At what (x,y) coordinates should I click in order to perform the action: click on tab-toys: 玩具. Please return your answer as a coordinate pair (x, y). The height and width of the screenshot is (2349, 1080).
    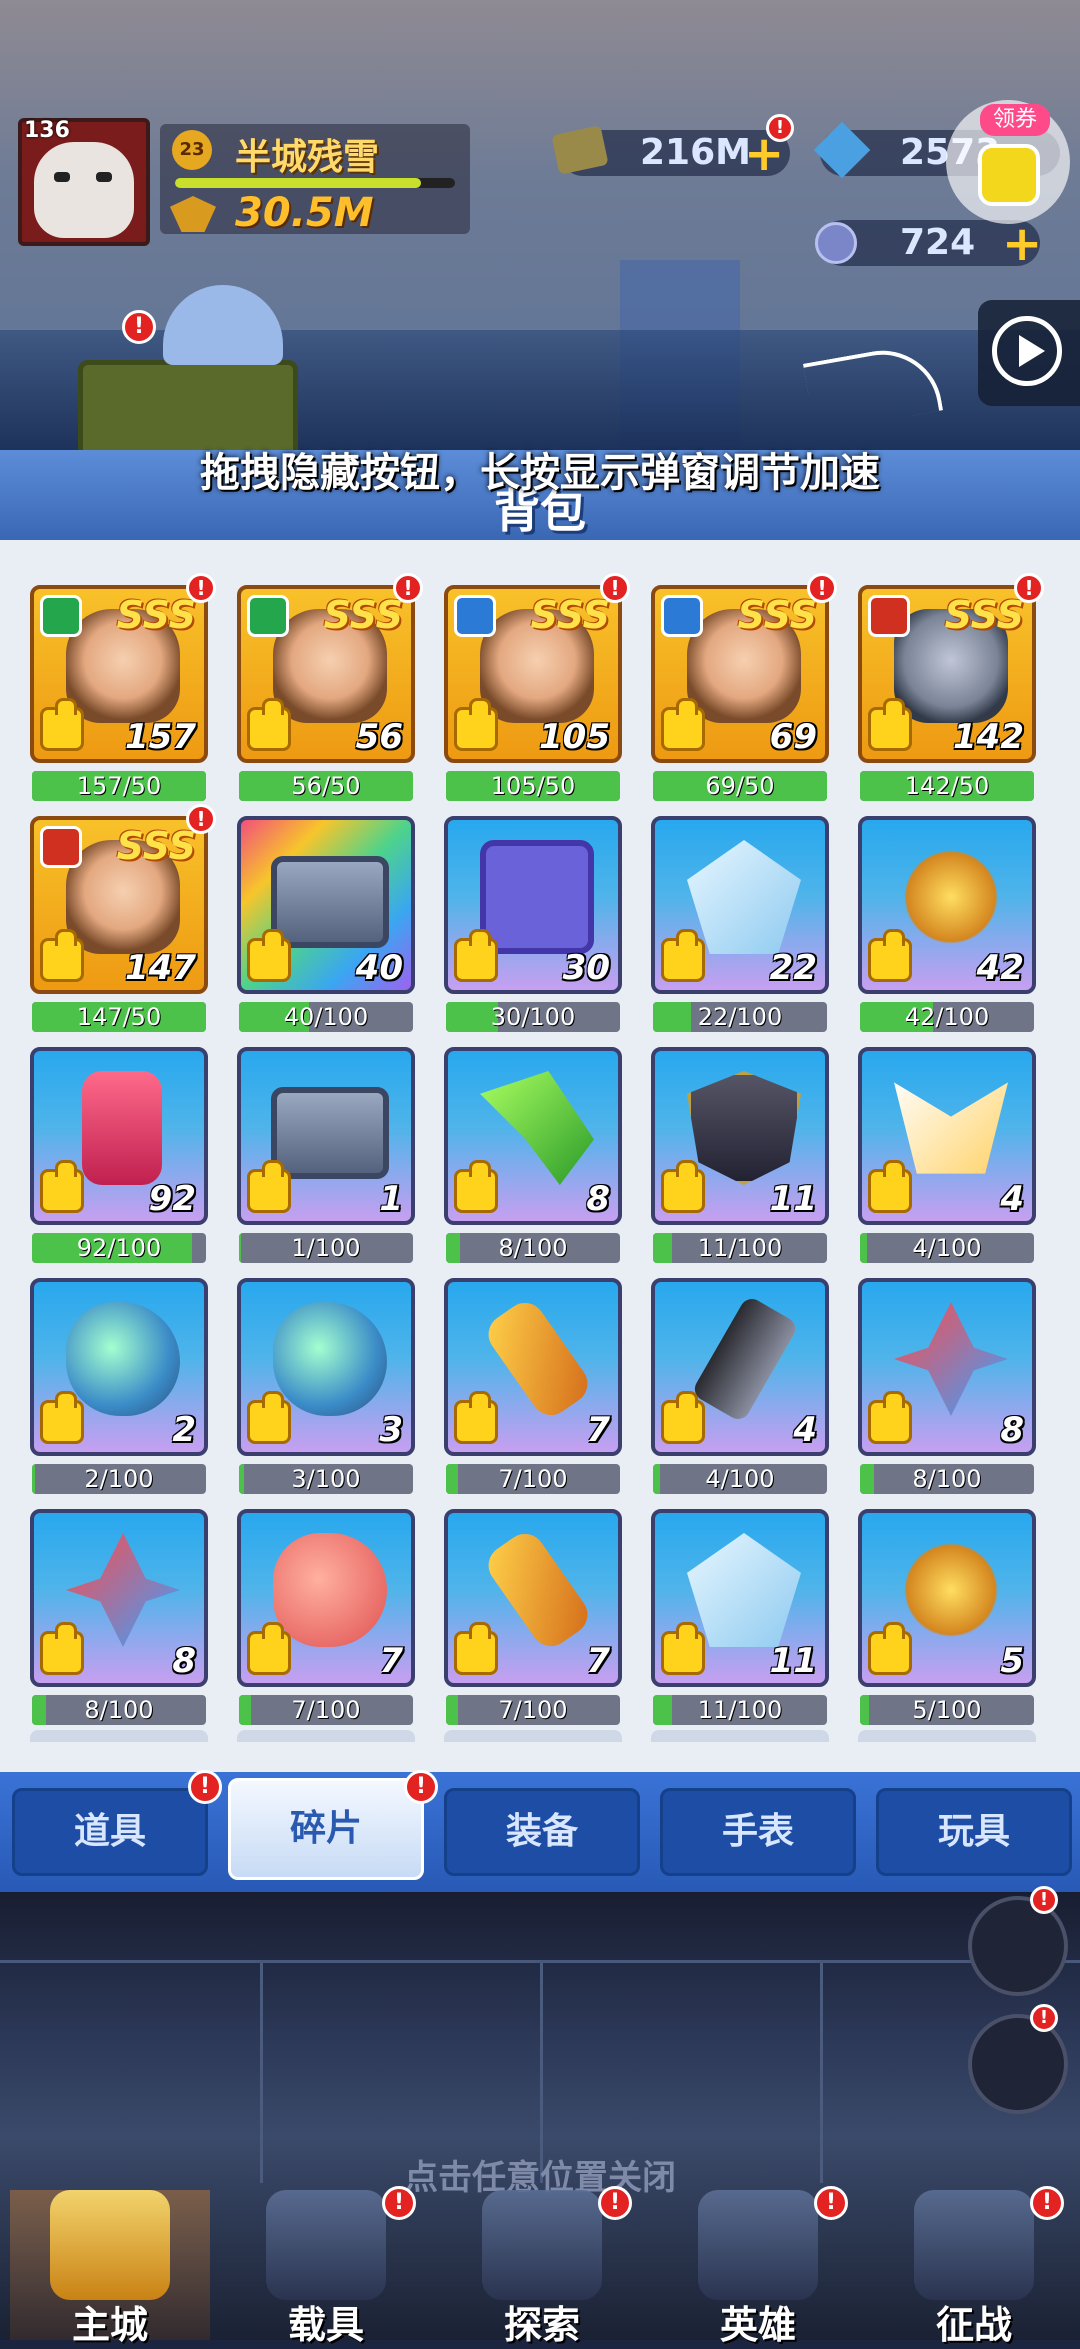
    Looking at the image, I should click on (974, 1832).